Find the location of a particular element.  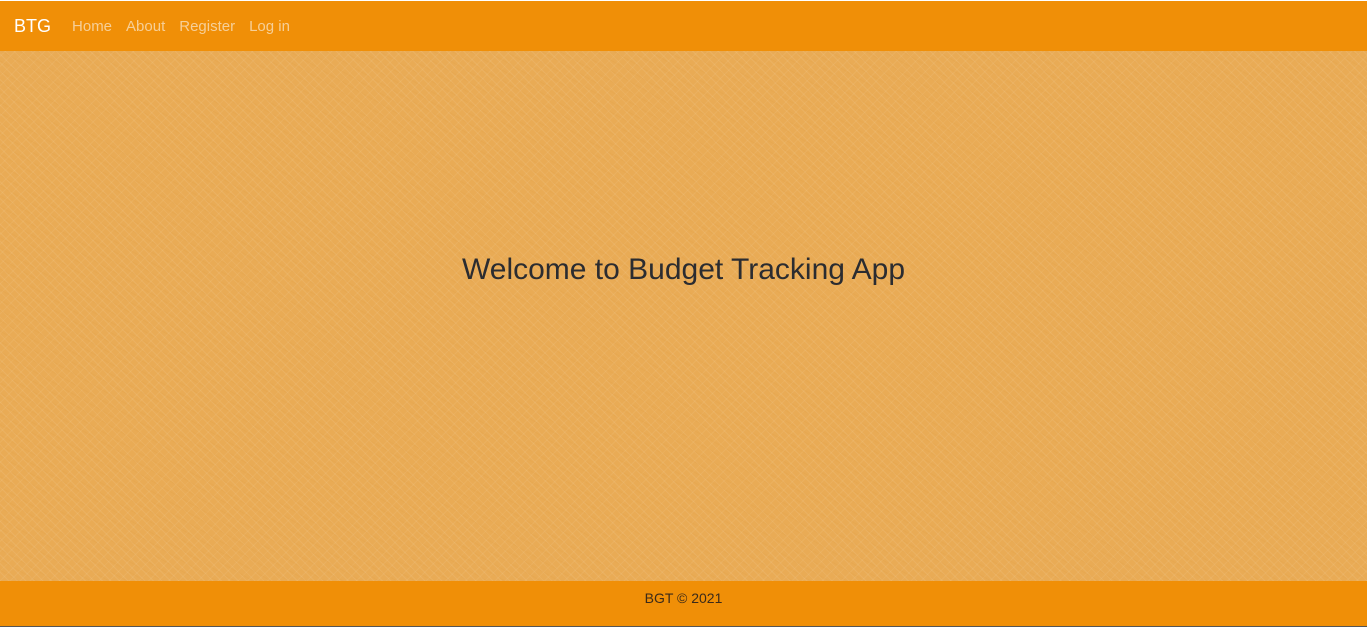

page-footer: BGT © 2021 is located at coordinates (683, 604).